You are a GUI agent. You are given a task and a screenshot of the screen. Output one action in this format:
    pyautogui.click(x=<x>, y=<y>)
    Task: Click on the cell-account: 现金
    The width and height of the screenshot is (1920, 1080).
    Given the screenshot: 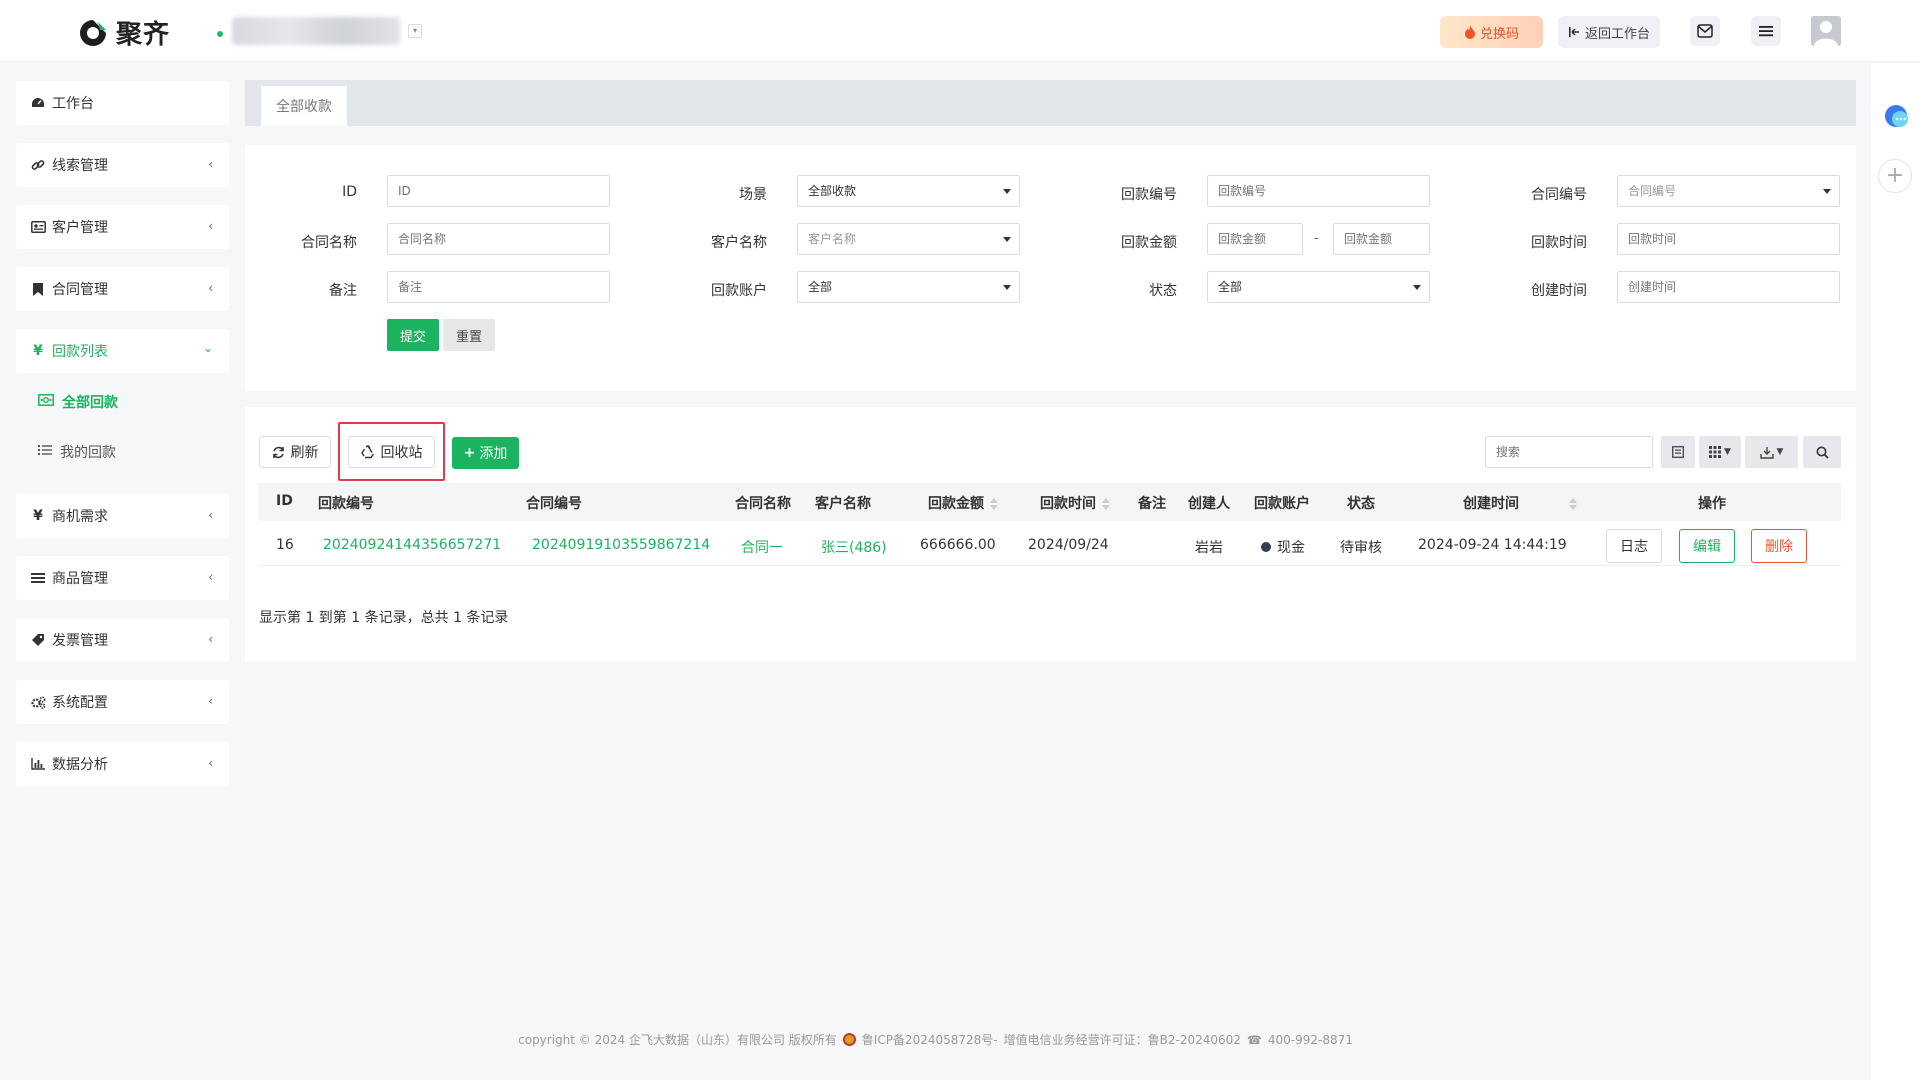 What is the action you would take?
    pyautogui.click(x=1283, y=547)
    